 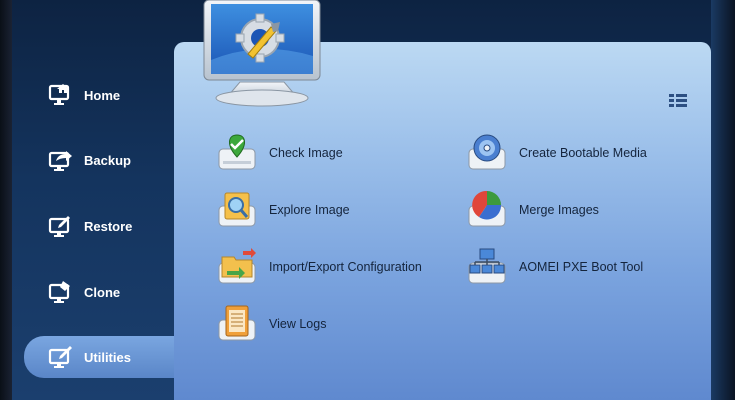 What do you see at coordinates (678, 101) in the screenshot?
I see `list-view-icon` at bounding box center [678, 101].